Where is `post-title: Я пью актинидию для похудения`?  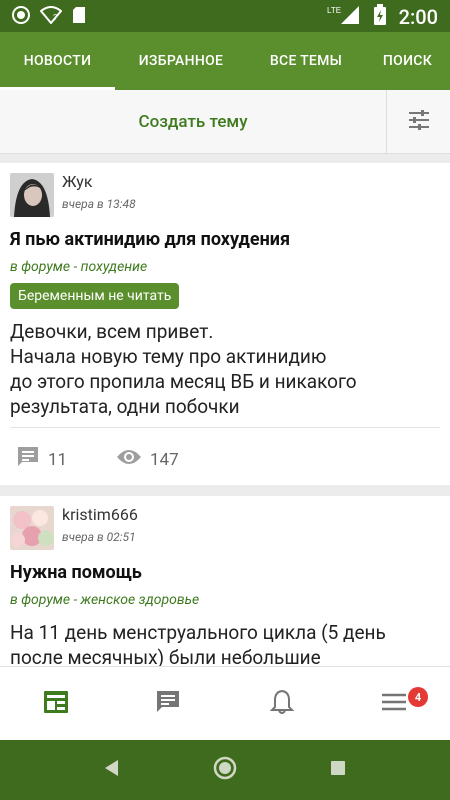
post-title: Я пью актинидию для похудения is located at coordinates (150, 239).